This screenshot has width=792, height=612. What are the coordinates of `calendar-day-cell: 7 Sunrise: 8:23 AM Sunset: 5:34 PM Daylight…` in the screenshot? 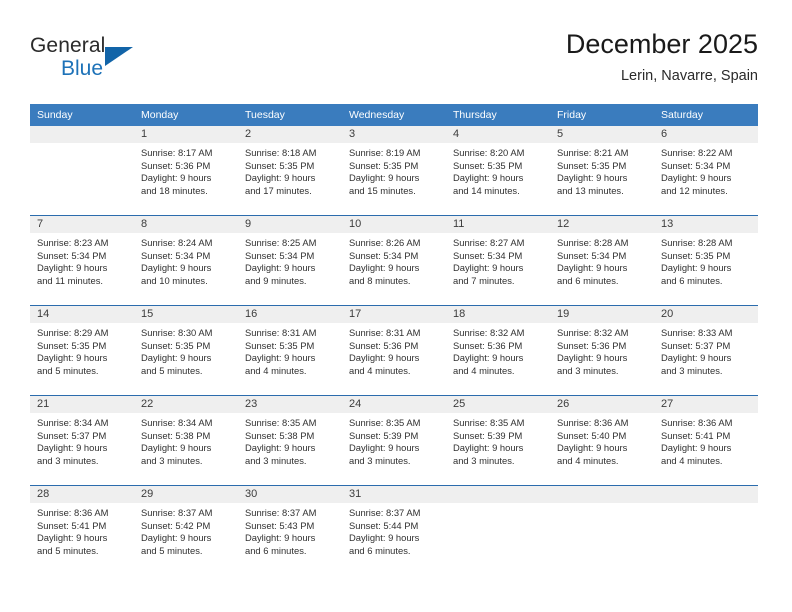 It's located at (82, 260).